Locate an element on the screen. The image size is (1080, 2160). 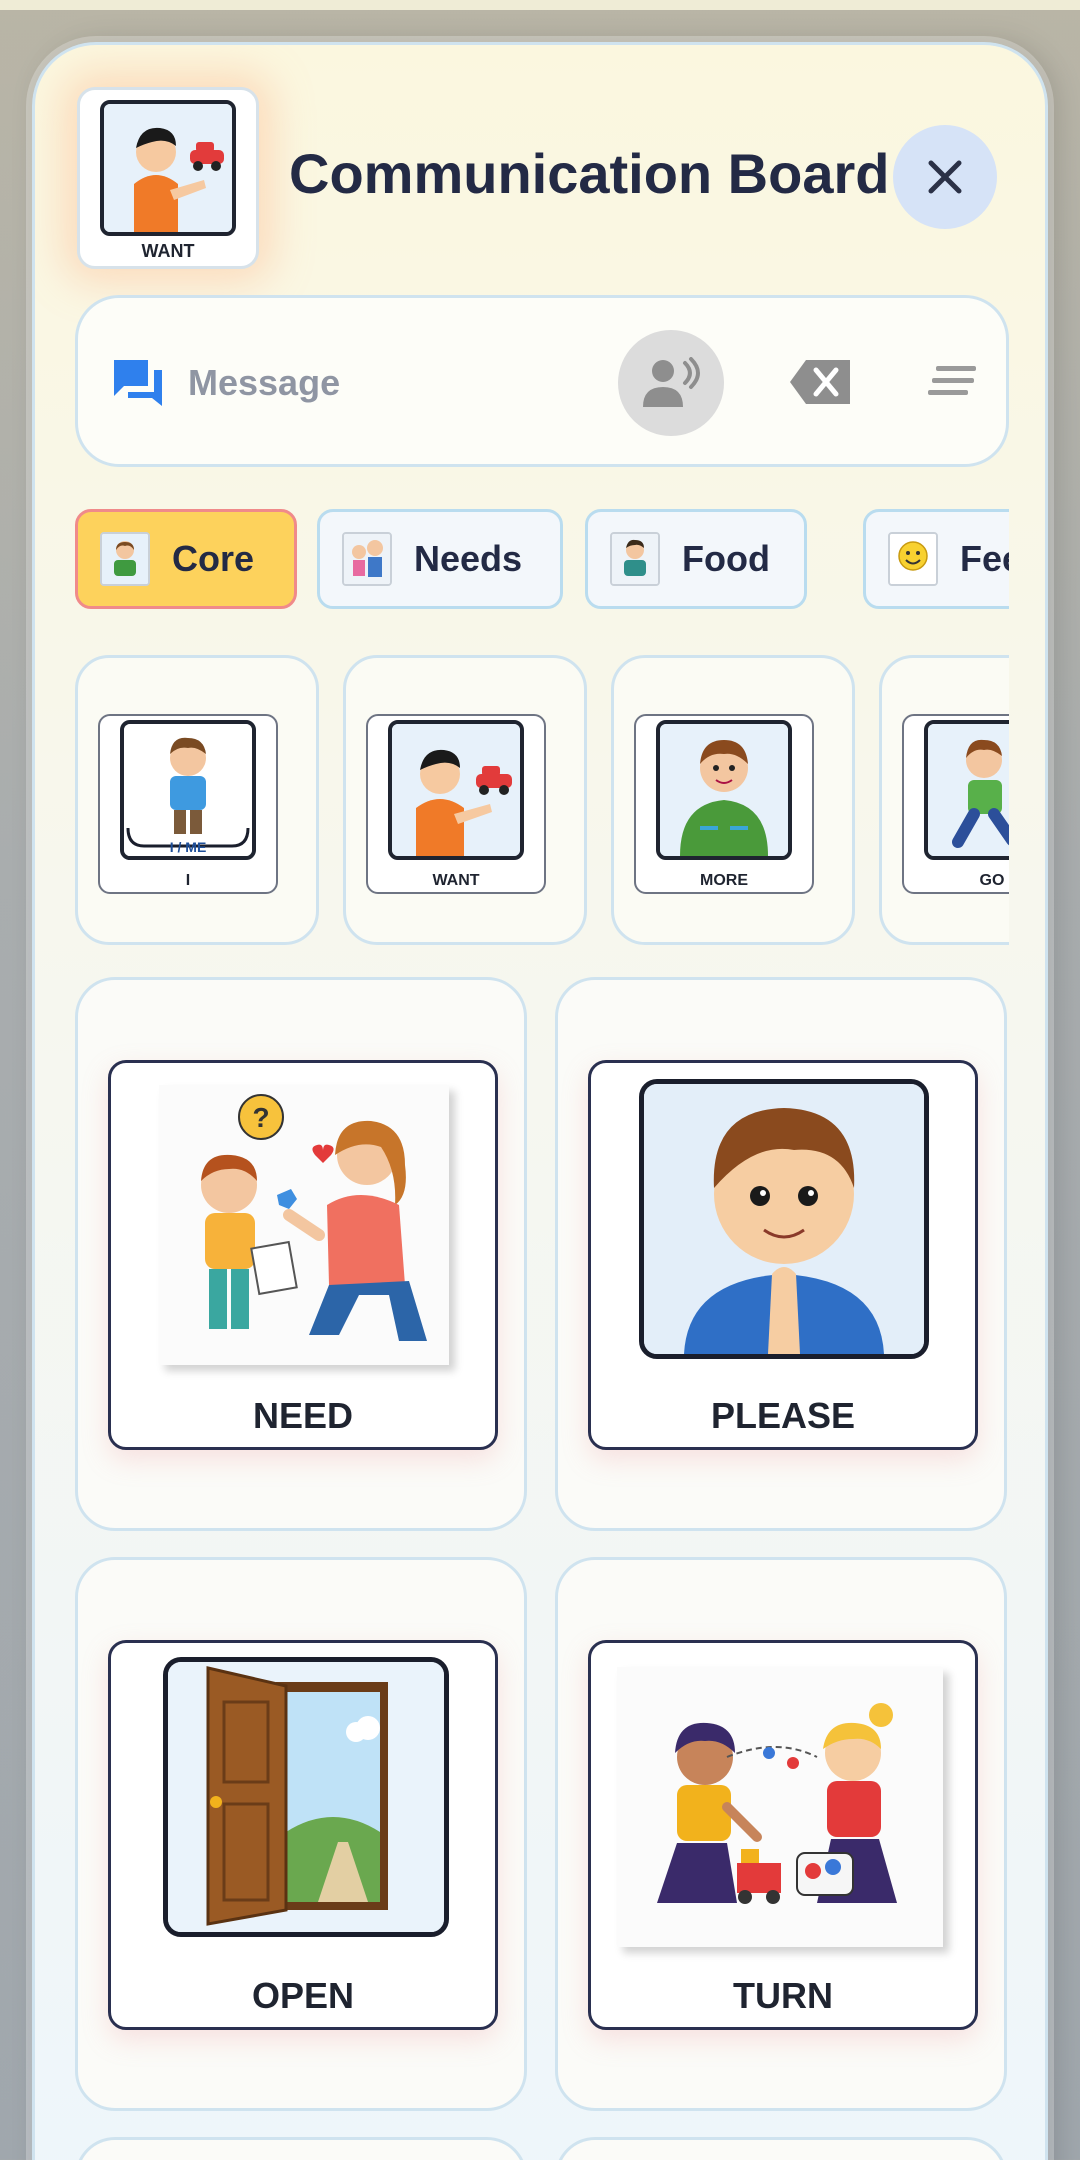
symbol-card: GO is located at coordinates (955, 804).